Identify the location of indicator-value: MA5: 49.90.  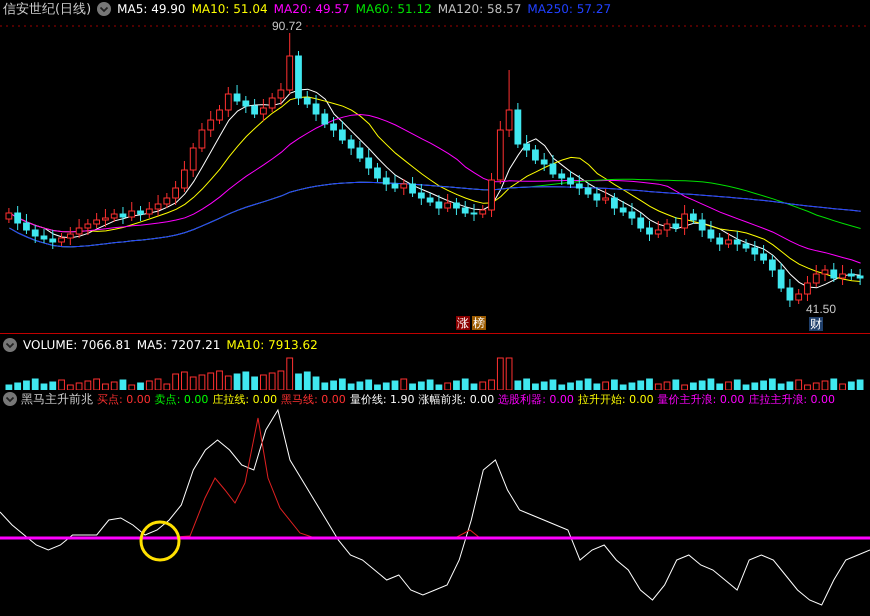
(151, 9).